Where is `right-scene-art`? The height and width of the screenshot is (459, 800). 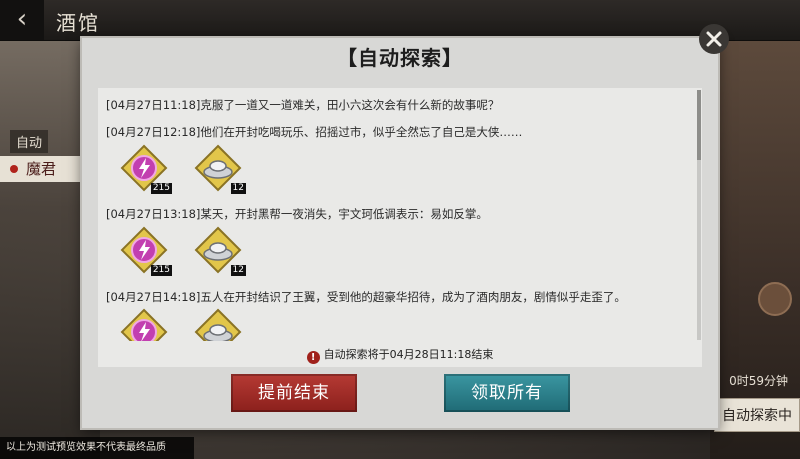
right-scene-art is located at coordinates (755, 249).